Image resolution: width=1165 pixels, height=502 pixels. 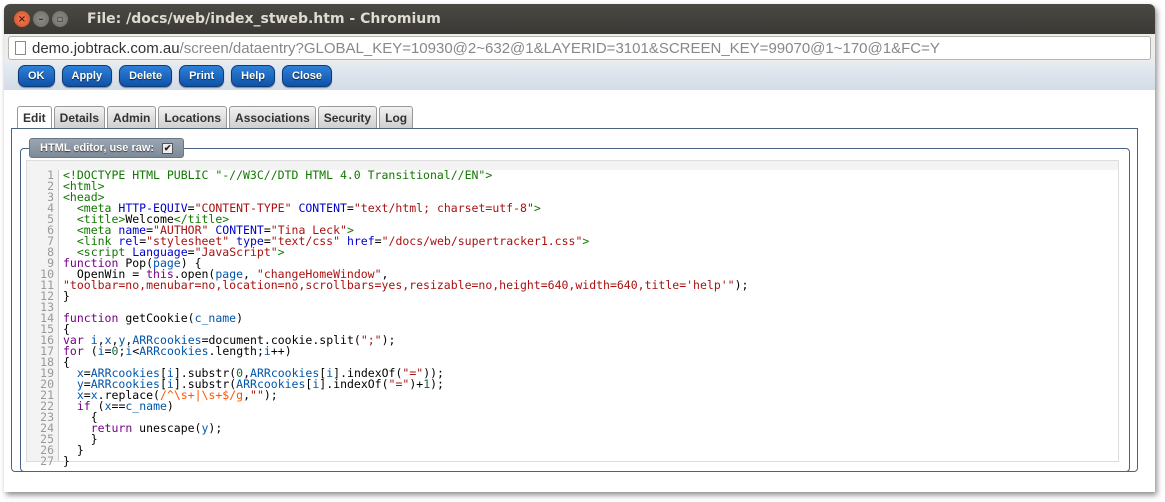 I want to click on code-token: href, so click(x=357, y=241).